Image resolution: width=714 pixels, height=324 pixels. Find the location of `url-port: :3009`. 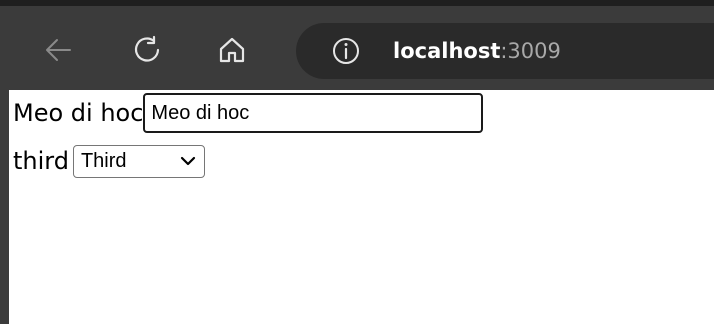

url-port: :3009 is located at coordinates (530, 51).